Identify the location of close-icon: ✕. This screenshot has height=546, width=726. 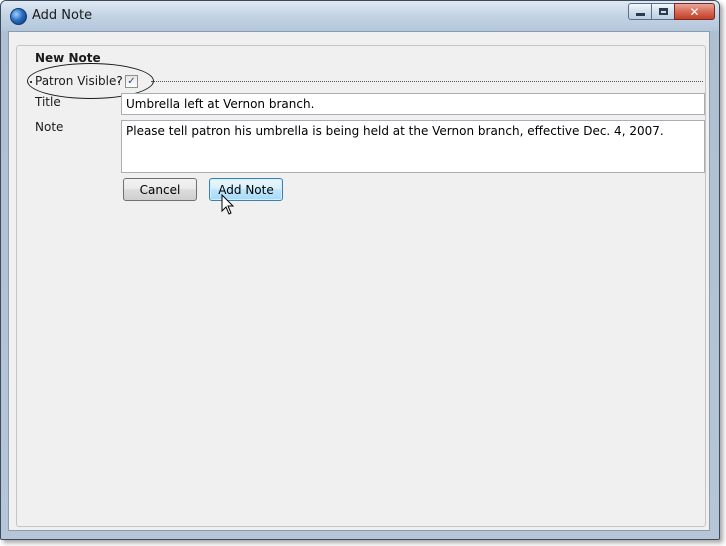
(694, 11).